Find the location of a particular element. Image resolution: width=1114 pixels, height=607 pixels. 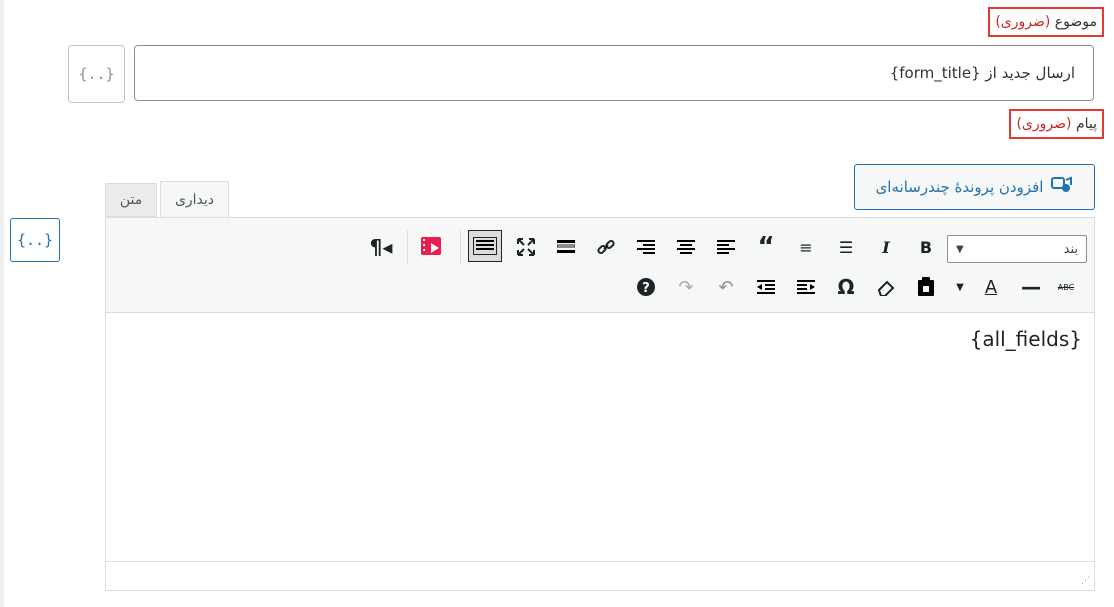

toolbar-toggle-icon is located at coordinates (485, 246).